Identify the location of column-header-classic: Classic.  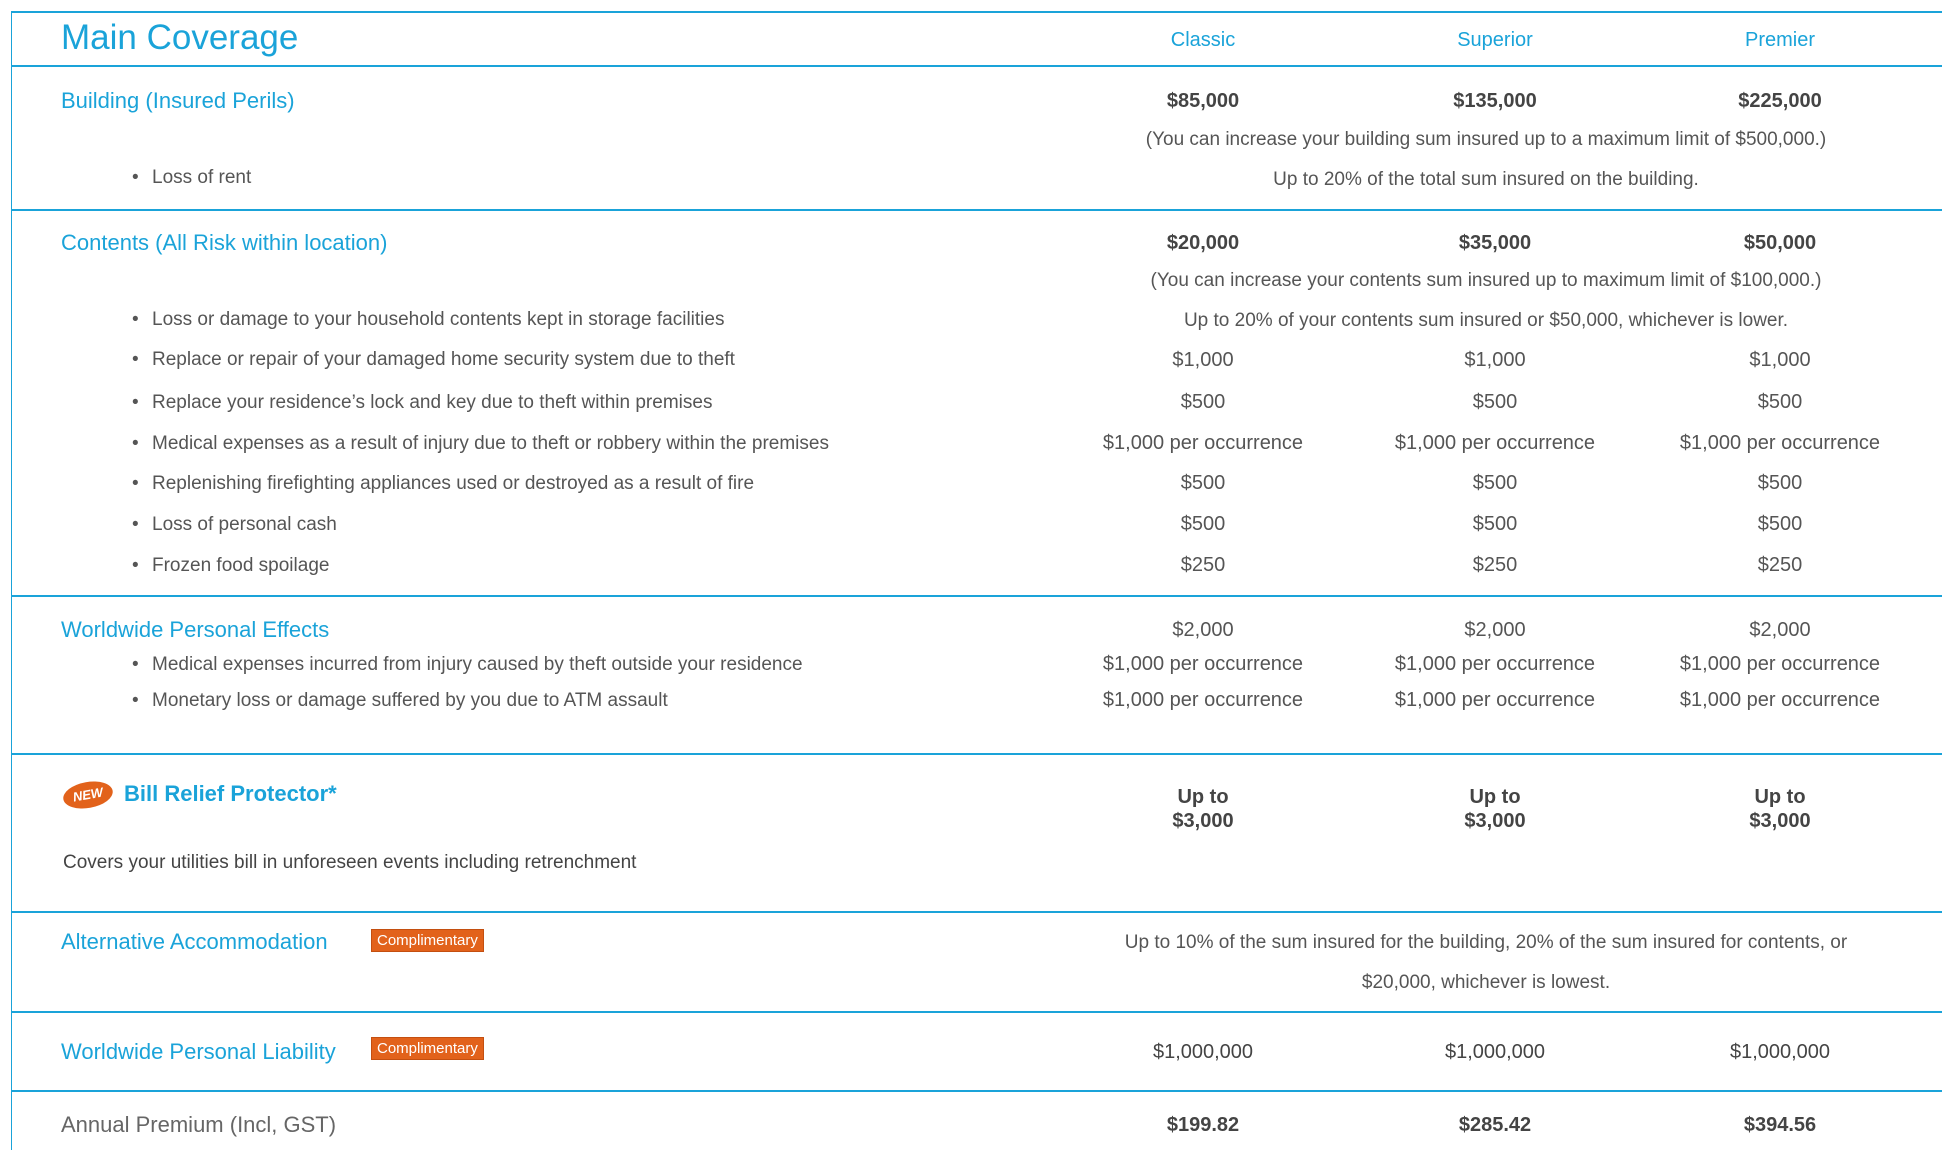
(1203, 40).